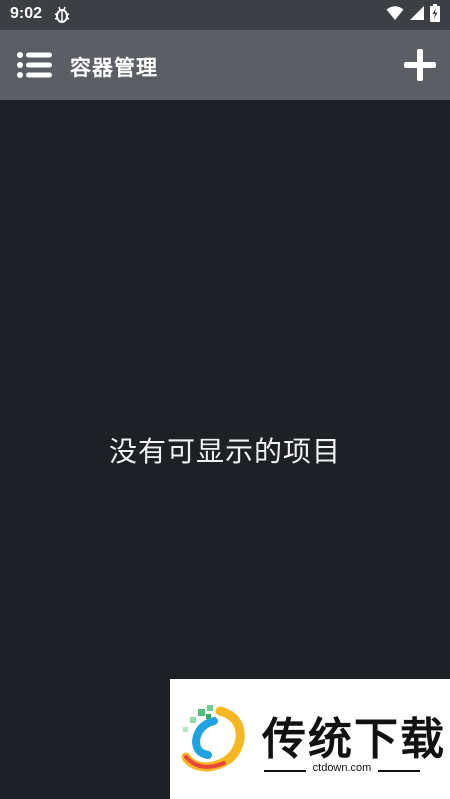 The width and height of the screenshot is (450, 799). What do you see at coordinates (215, 741) in the screenshot?
I see `ctdown-logo-icon` at bounding box center [215, 741].